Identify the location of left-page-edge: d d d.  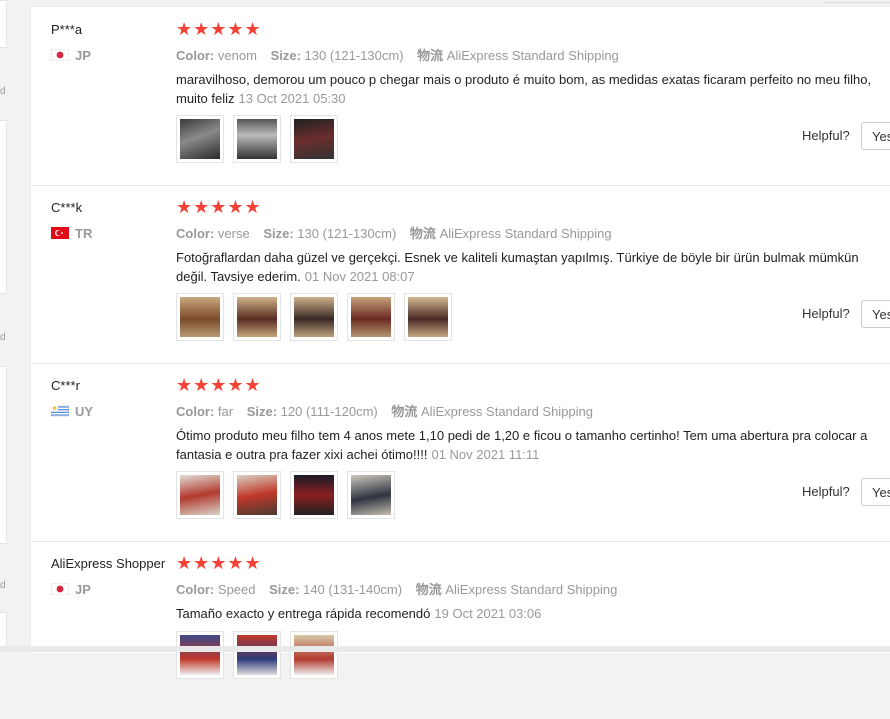
(7, 326).